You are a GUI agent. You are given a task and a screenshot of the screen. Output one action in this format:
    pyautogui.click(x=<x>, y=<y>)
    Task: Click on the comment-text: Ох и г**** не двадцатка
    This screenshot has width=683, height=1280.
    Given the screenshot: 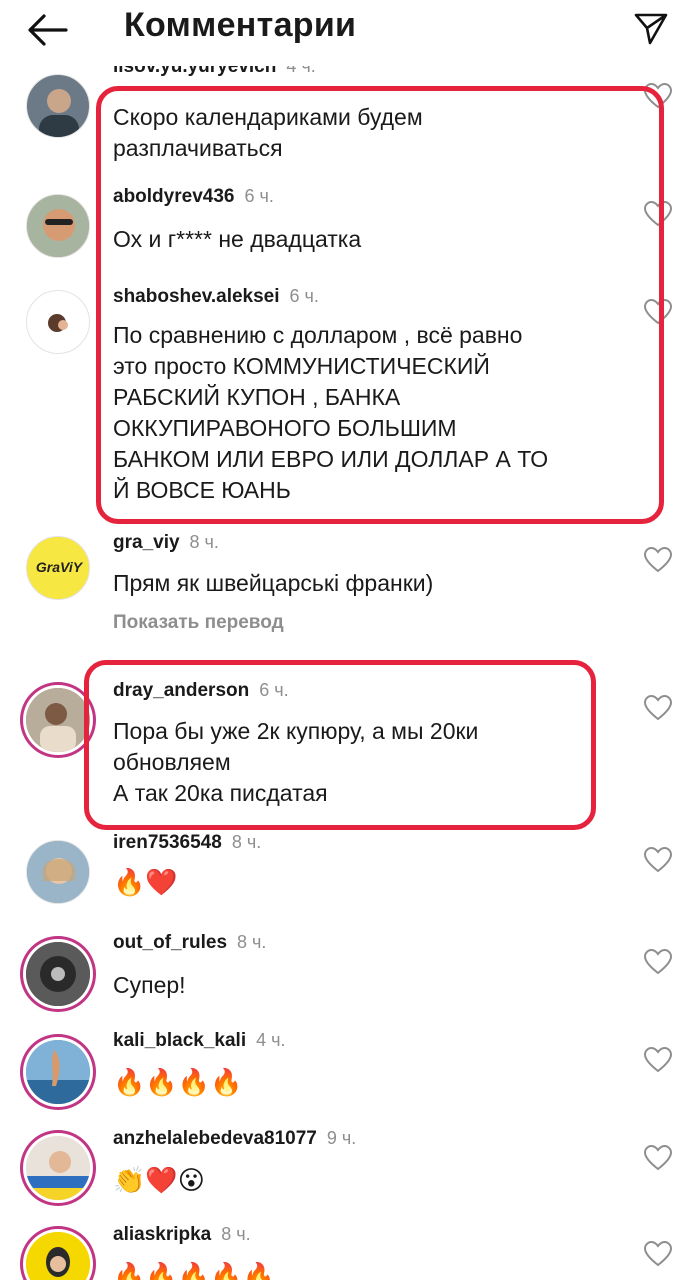 What is the action you would take?
    pyautogui.click(x=237, y=239)
    